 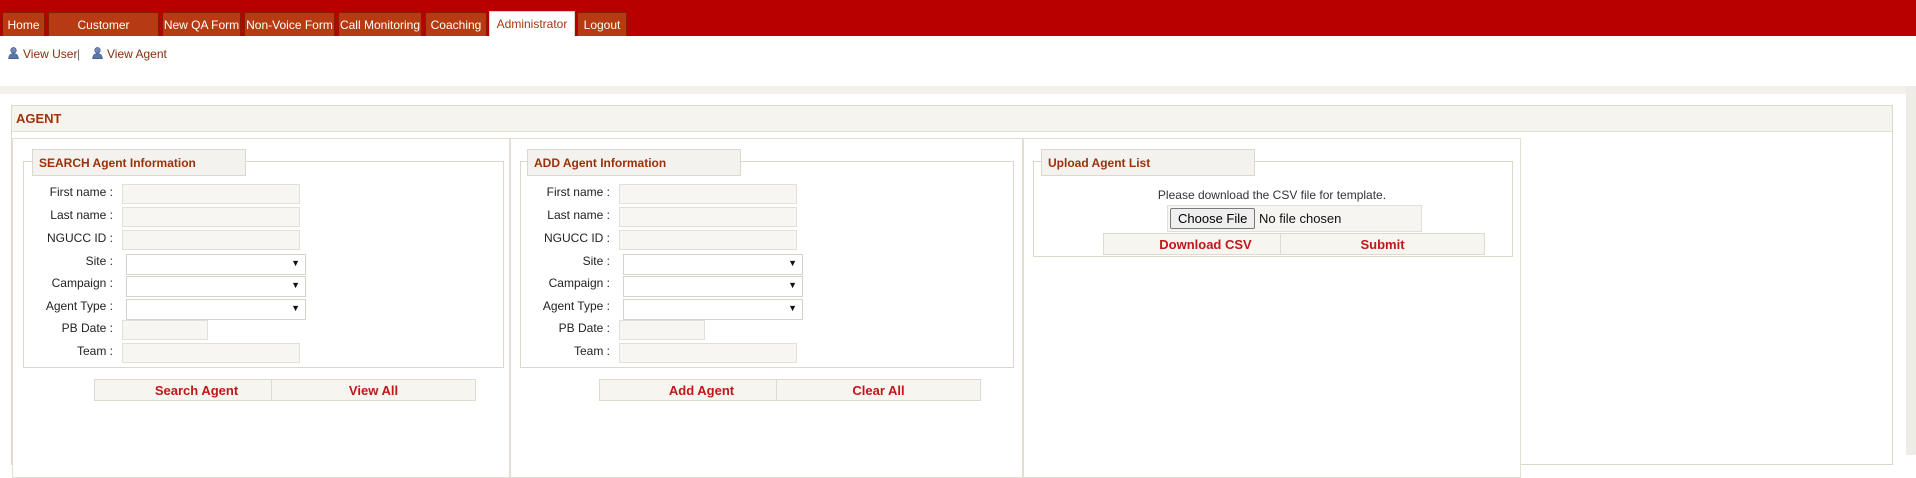 What do you see at coordinates (216, 286) in the screenshot?
I see `search-campaign-select: ▼` at bounding box center [216, 286].